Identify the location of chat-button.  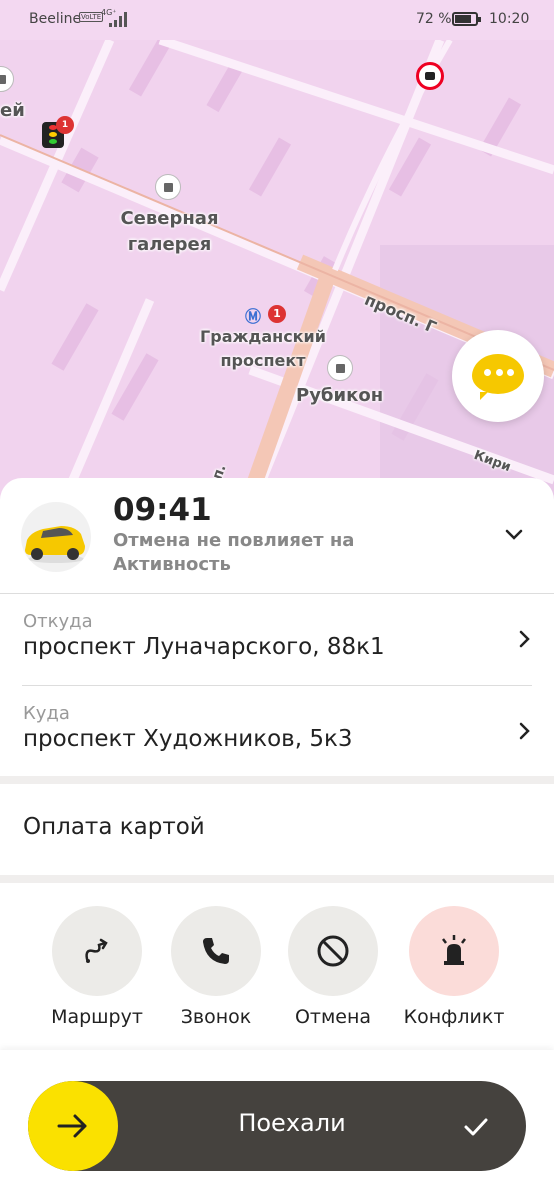
(498, 376).